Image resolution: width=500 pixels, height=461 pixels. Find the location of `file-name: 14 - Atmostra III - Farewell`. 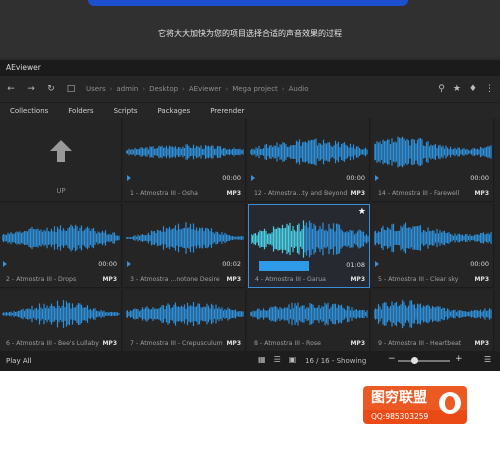

file-name: 14 - Atmostra III - Farewell is located at coordinates (419, 193).